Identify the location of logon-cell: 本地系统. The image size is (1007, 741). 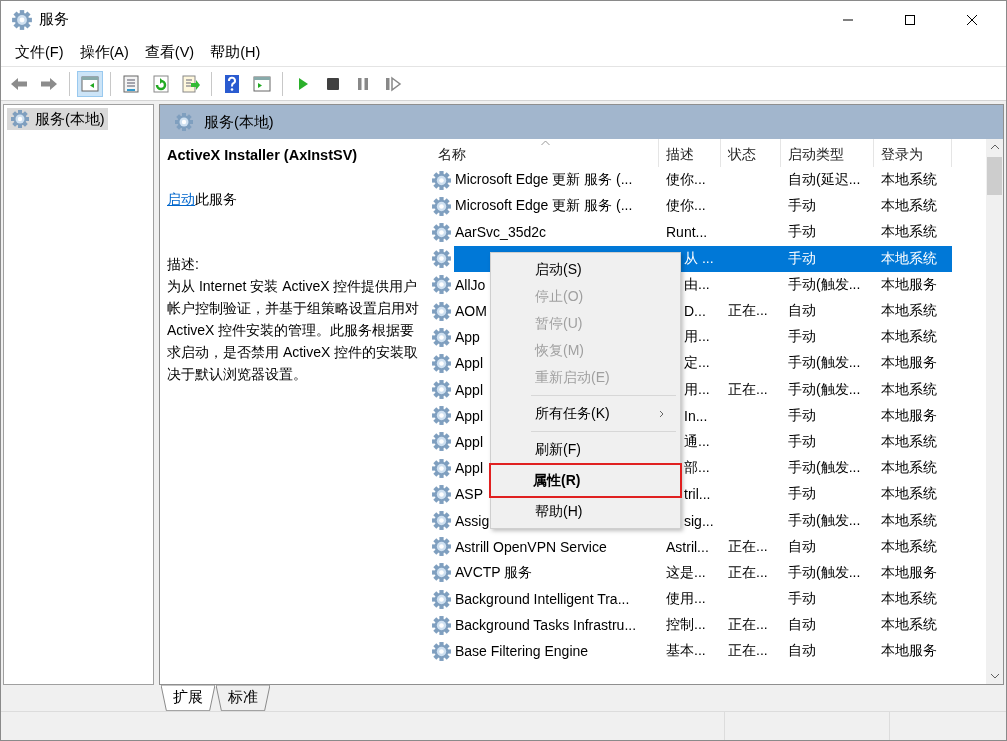
(913, 258).